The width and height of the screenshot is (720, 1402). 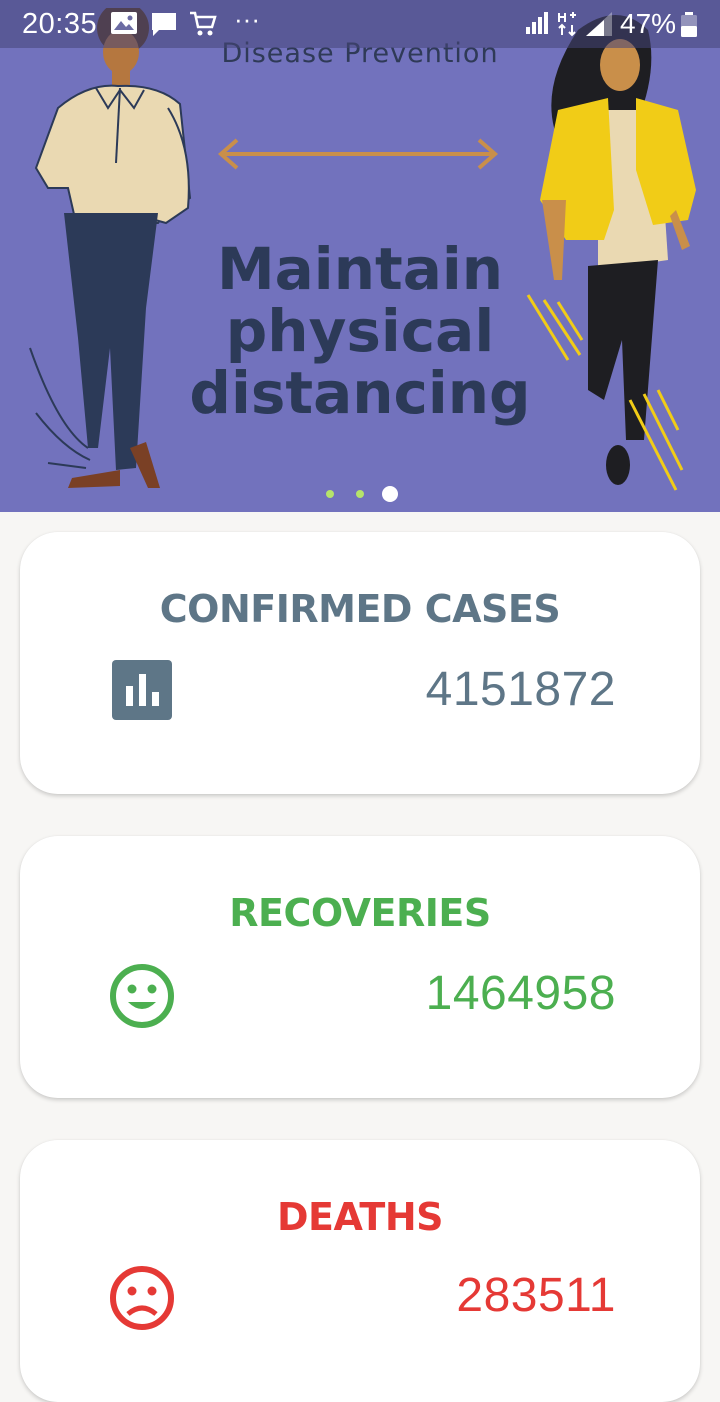 What do you see at coordinates (247, 19) in the screenshot?
I see `more-notifications-indicator: ···` at bounding box center [247, 19].